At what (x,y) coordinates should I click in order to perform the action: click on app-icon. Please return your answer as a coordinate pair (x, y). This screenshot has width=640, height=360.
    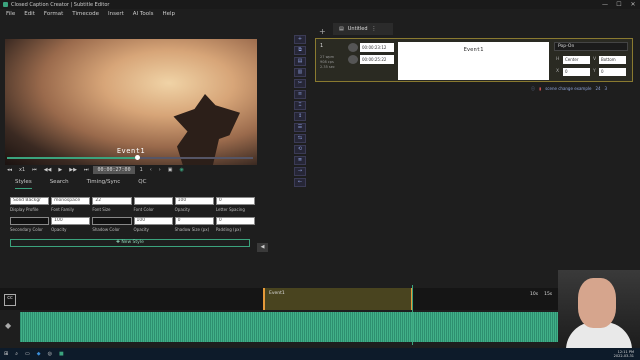
    Looking at the image, I should click on (5, 4).